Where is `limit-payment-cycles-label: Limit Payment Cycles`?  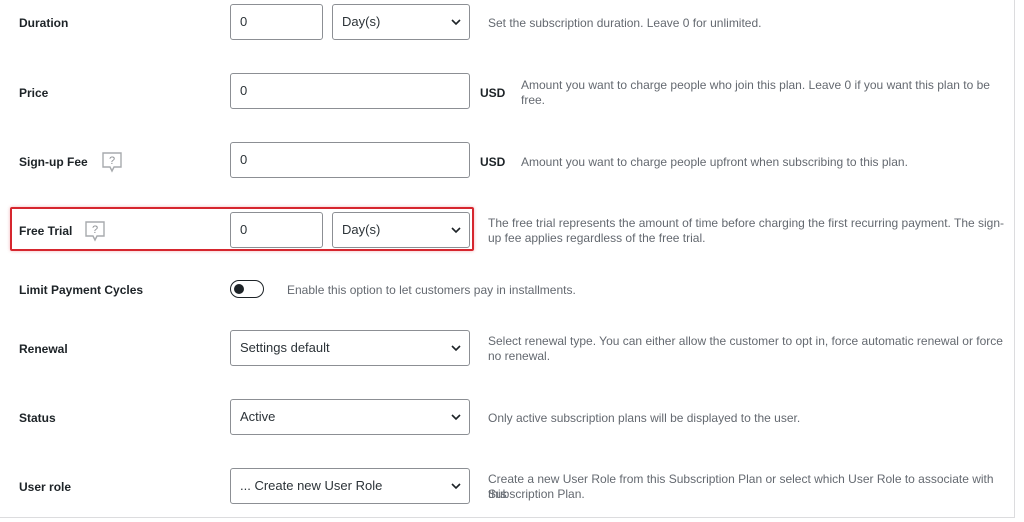
limit-payment-cycles-label: Limit Payment Cycles is located at coordinates (81, 290).